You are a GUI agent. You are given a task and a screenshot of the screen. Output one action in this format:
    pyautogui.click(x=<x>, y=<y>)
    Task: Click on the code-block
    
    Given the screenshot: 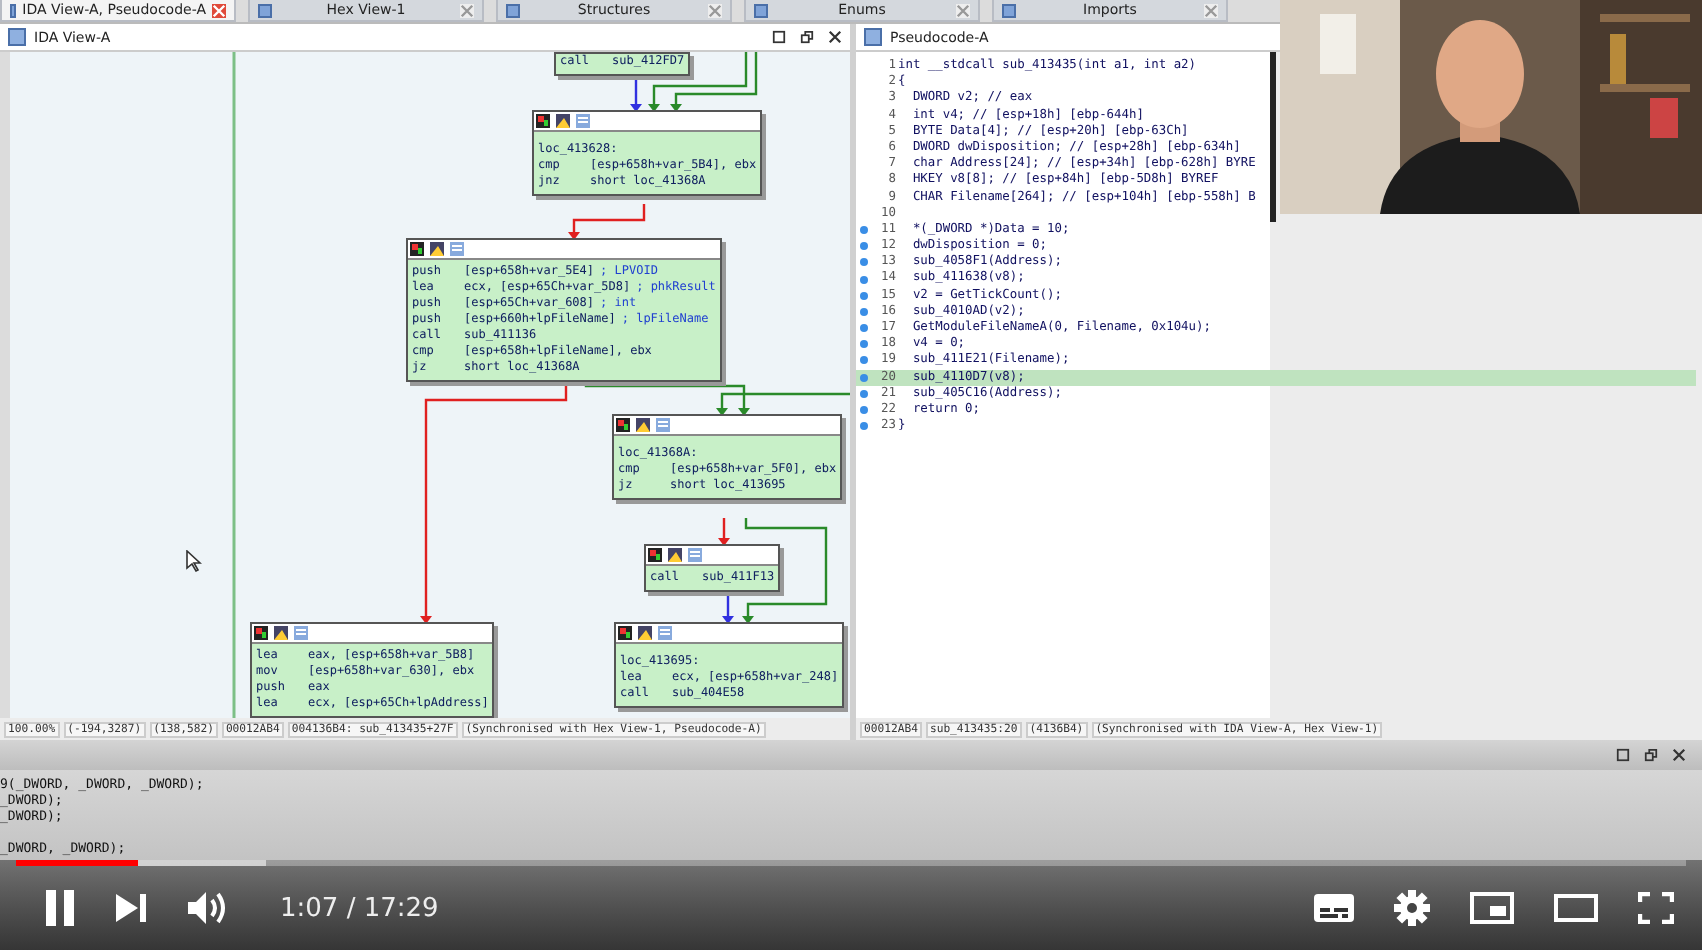 What is the action you would take?
    pyautogui.click(x=564, y=310)
    